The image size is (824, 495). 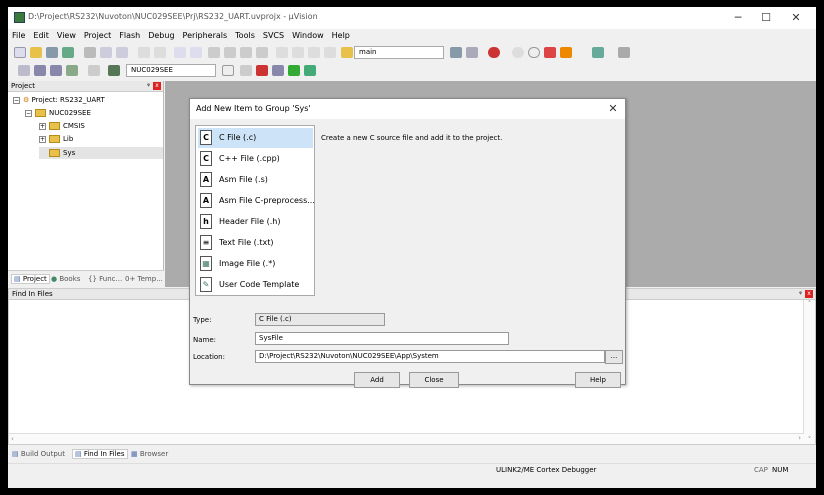 I want to click on tab-build-output: ▤ Build Output, so click(x=38, y=454).